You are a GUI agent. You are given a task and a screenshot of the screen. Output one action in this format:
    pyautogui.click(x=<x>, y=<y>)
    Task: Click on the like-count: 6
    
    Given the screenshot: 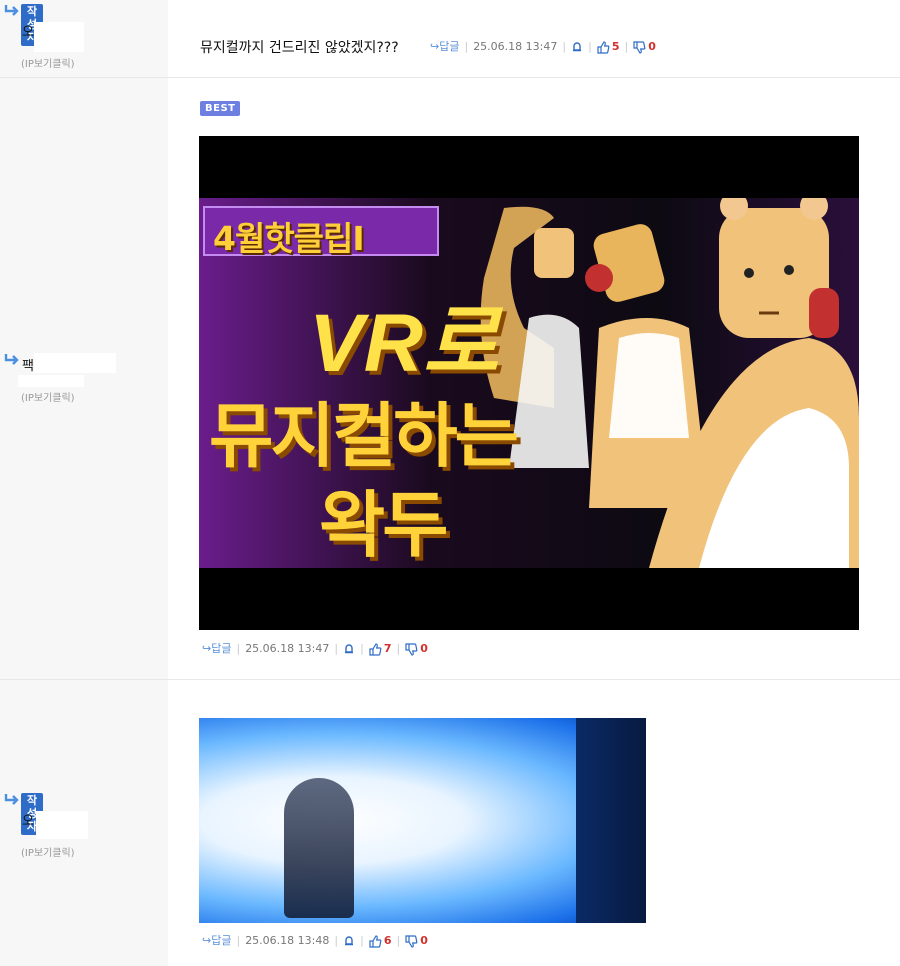 What is the action you would take?
    pyautogui.click(x=387, y=940)
    